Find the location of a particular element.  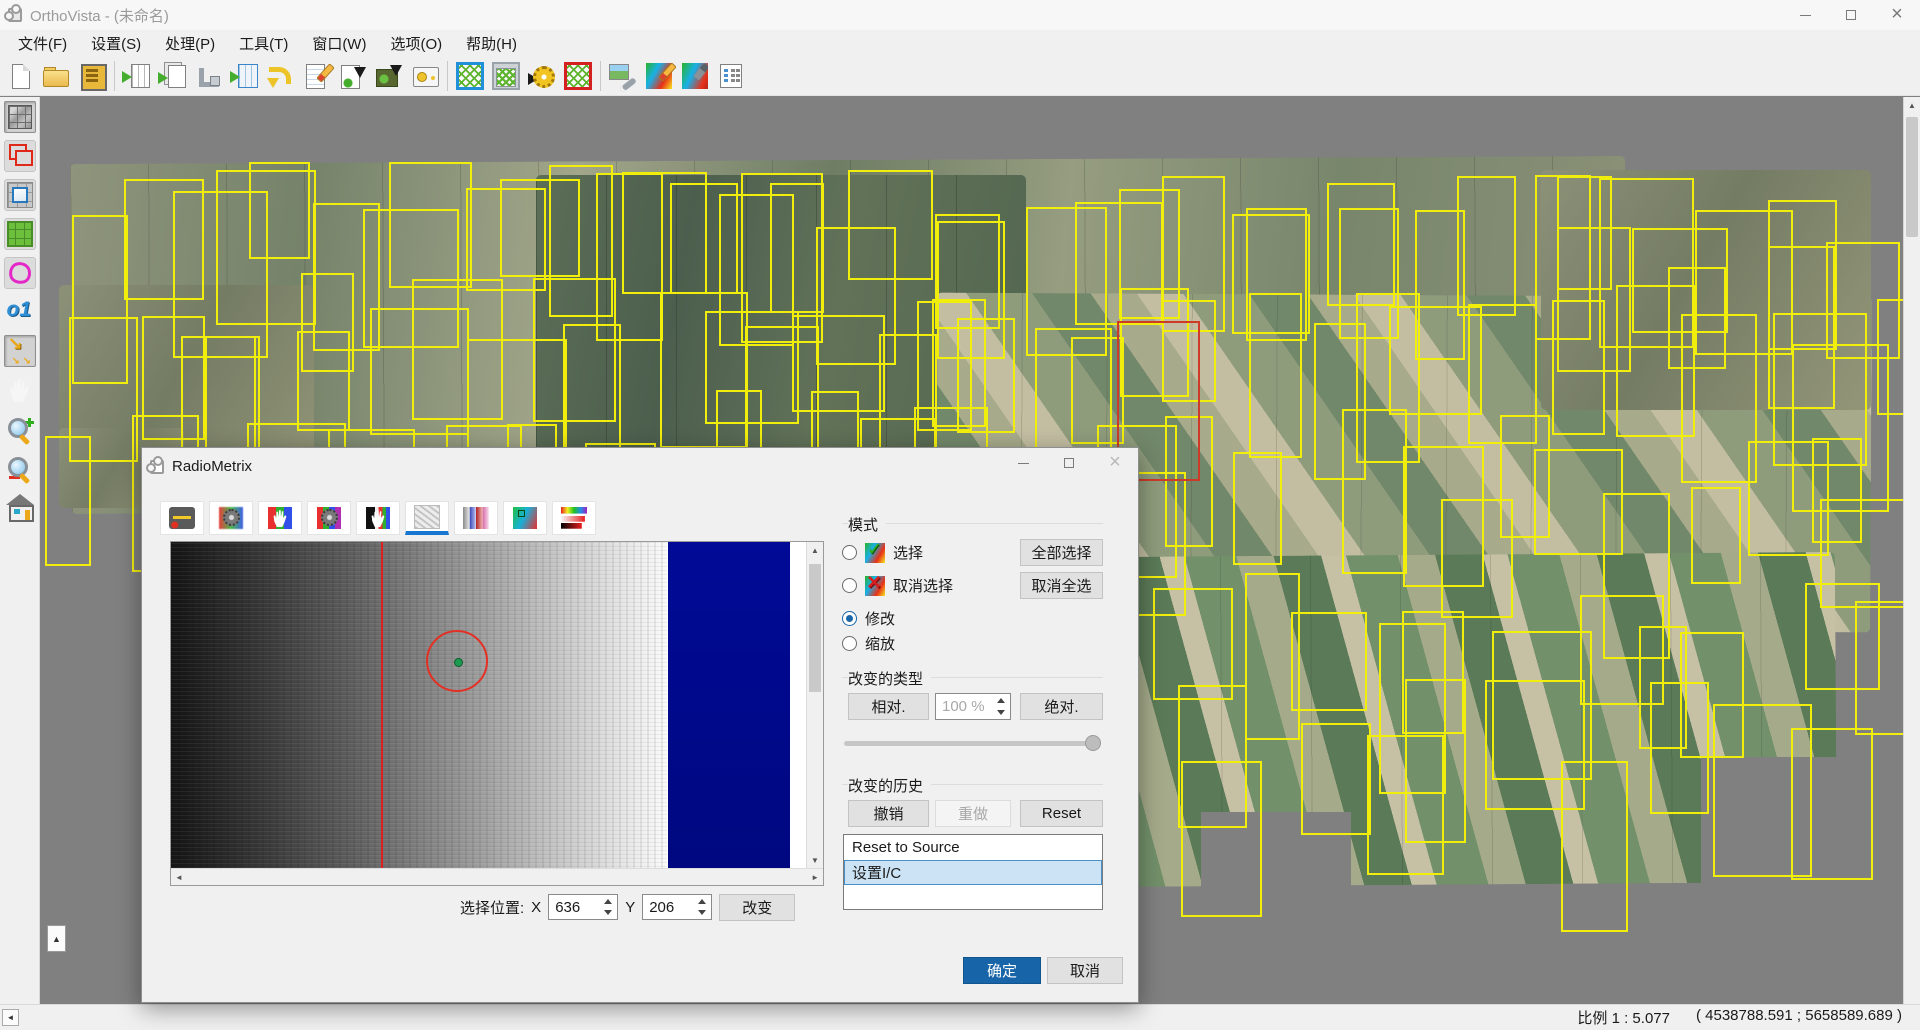

pick-color-button is located at coordinates (695, 76).